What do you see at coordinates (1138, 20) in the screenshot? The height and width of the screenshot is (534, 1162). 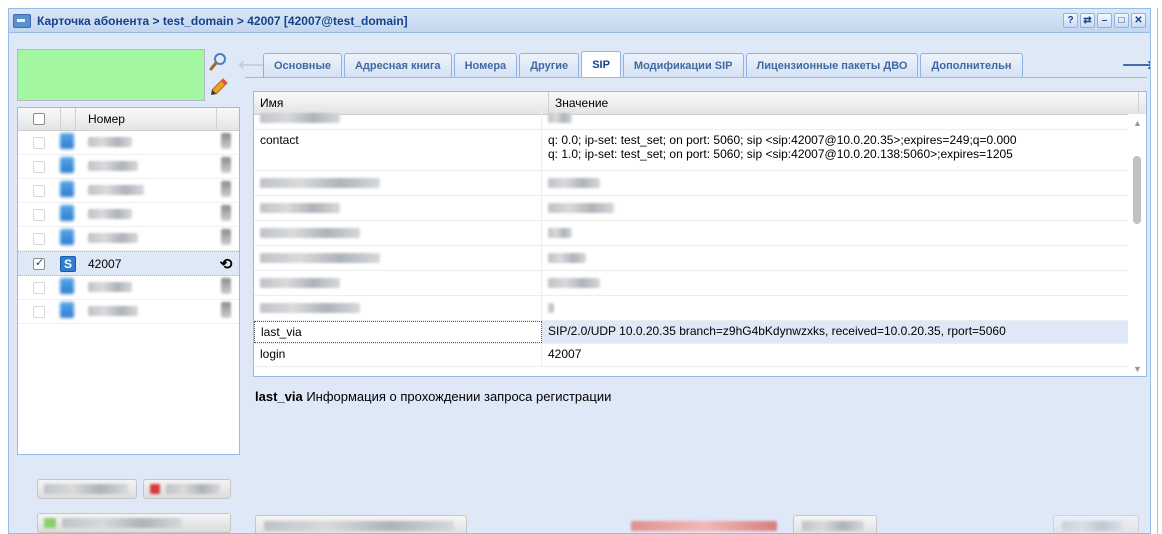 I see `close-icon: ✕` at bounding box center [1138, 20].